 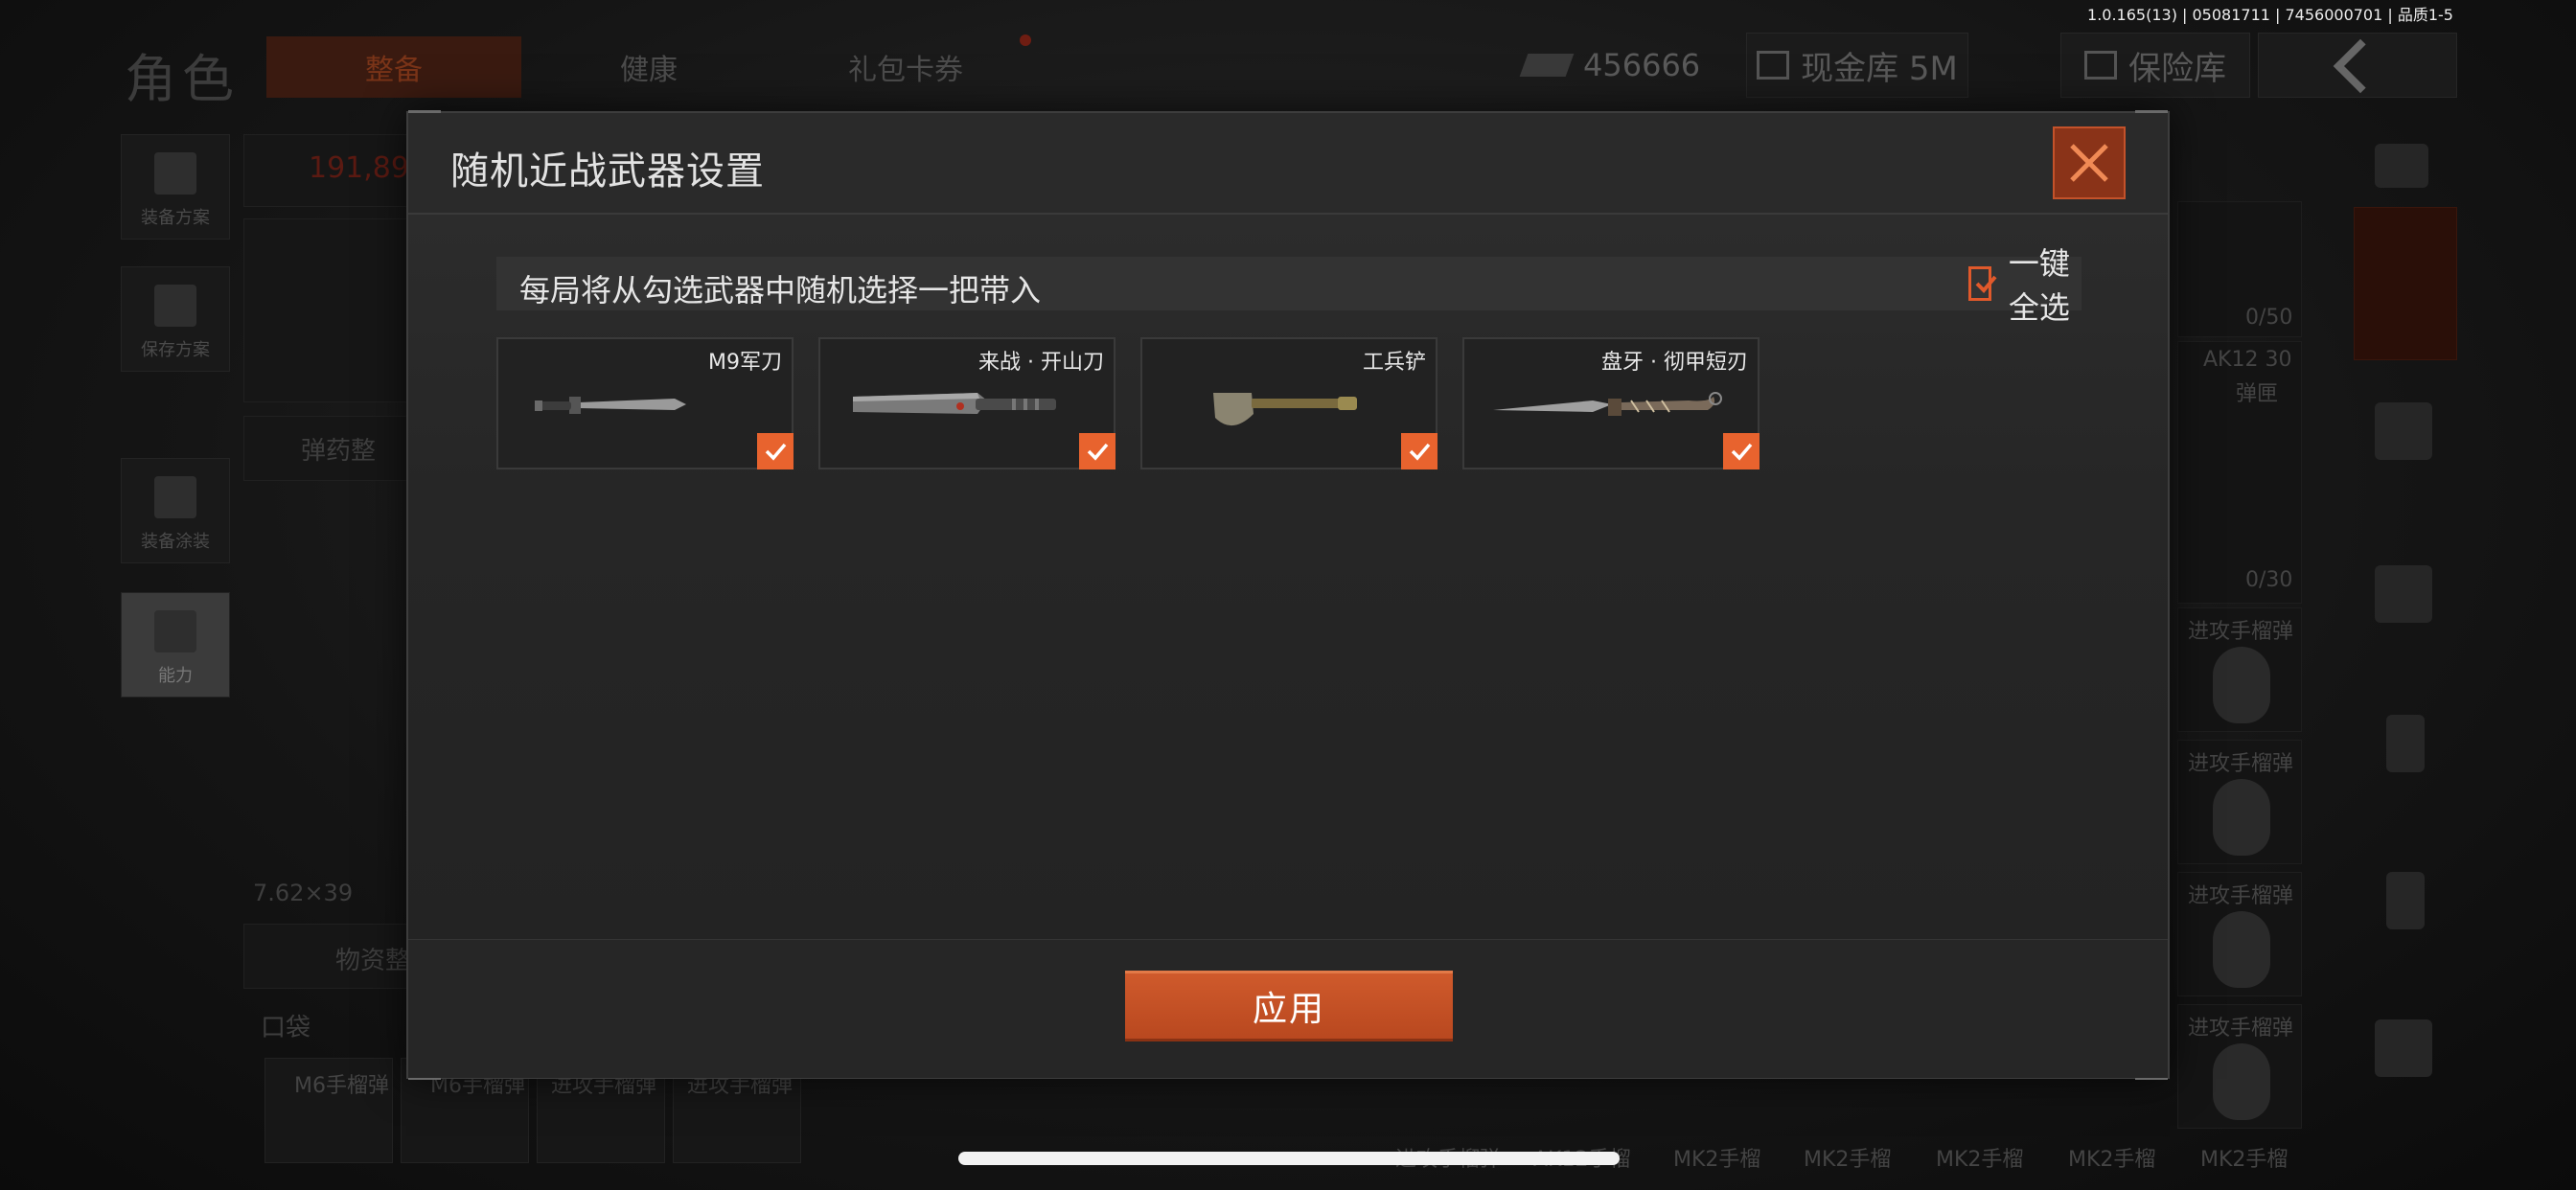 What do you see at coordinates (339, 452) in the screenshot?
I see `ammo-label: 弹药整` at bounding box center [339, 452].